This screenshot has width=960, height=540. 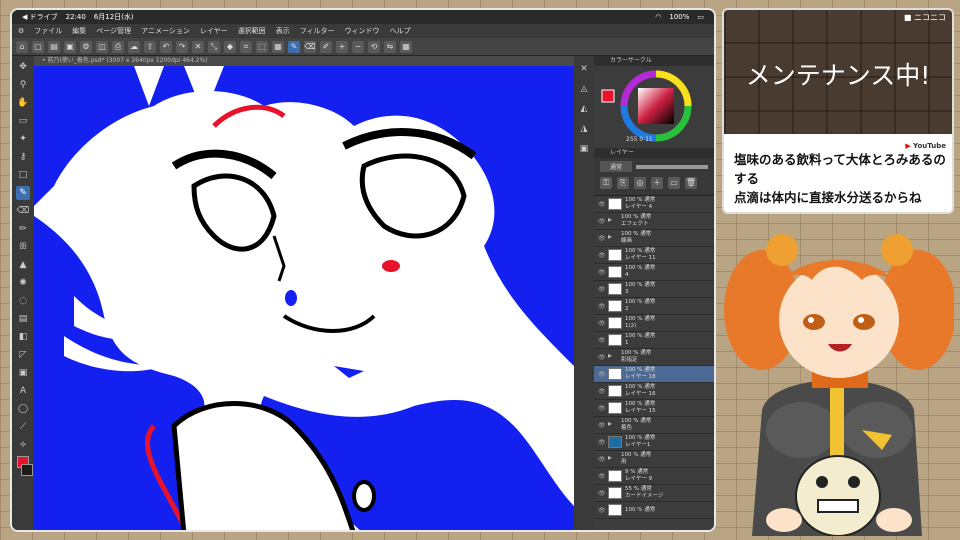 What do you see at coordinates (584, 69) in the screenshot?
I see `close-icon: ✕` at bounding box center [584, 69].